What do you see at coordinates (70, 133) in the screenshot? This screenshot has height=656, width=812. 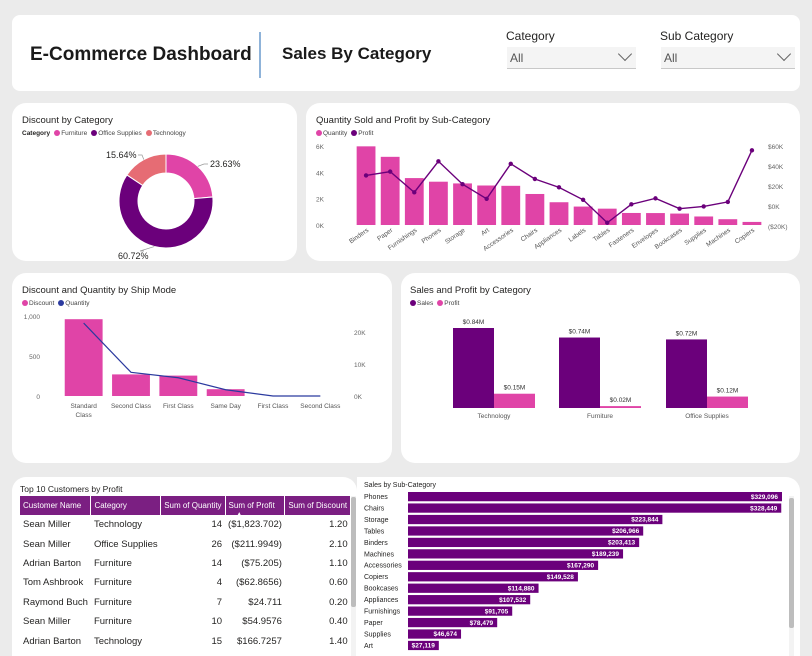 I see `legend-item-furniture: Furniture` at bounding box center [70, 133].